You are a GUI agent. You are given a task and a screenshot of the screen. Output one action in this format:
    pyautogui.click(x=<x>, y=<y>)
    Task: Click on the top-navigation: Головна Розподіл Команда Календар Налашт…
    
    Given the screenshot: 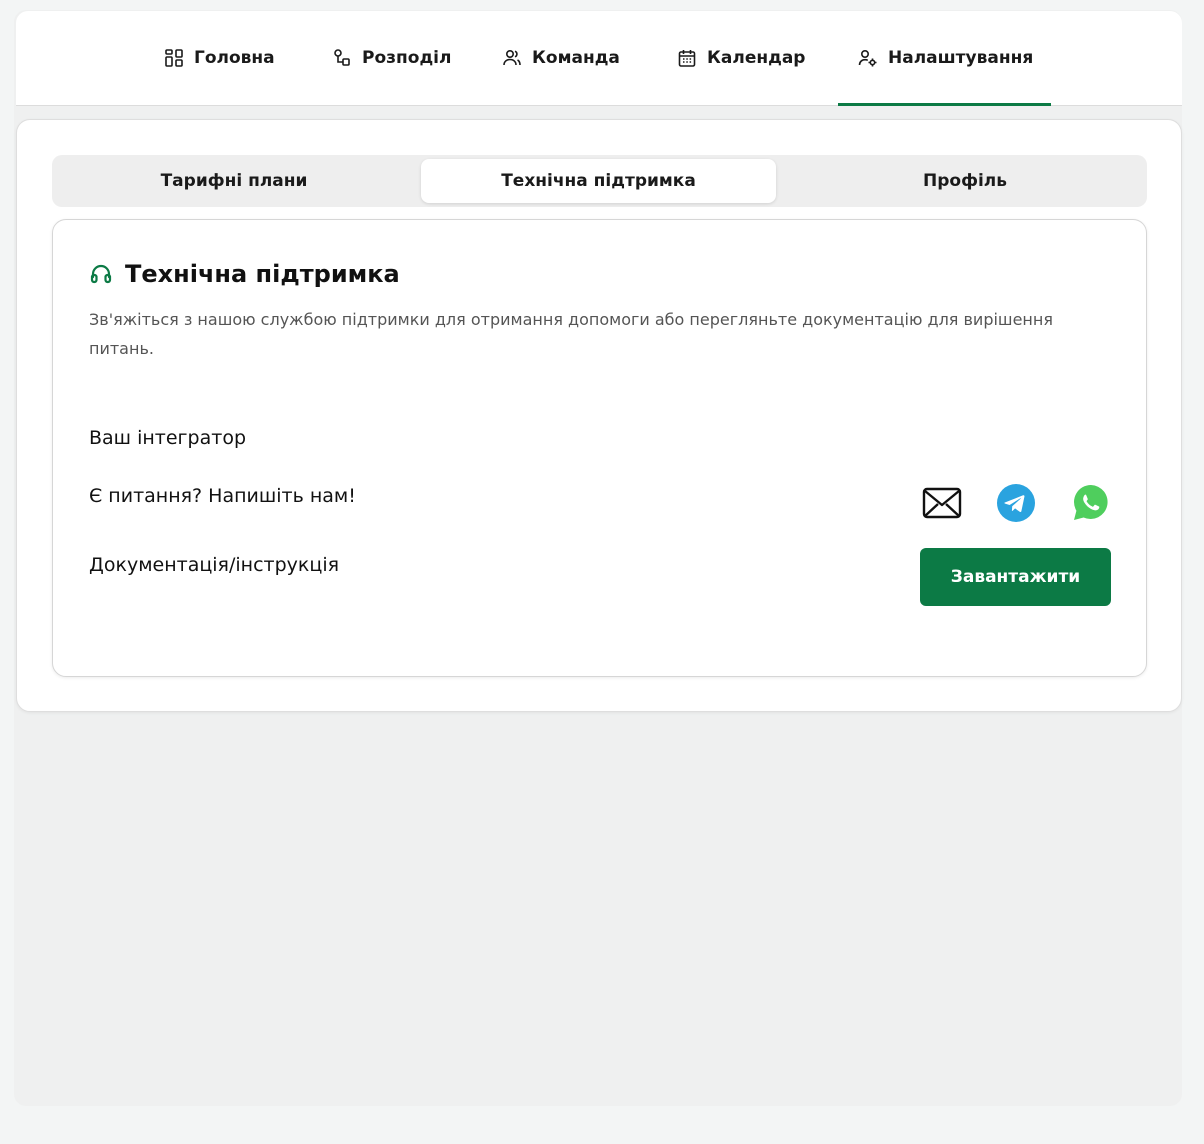 What is the action you would take?
    pyautogui.click(x=599, y=58)
    